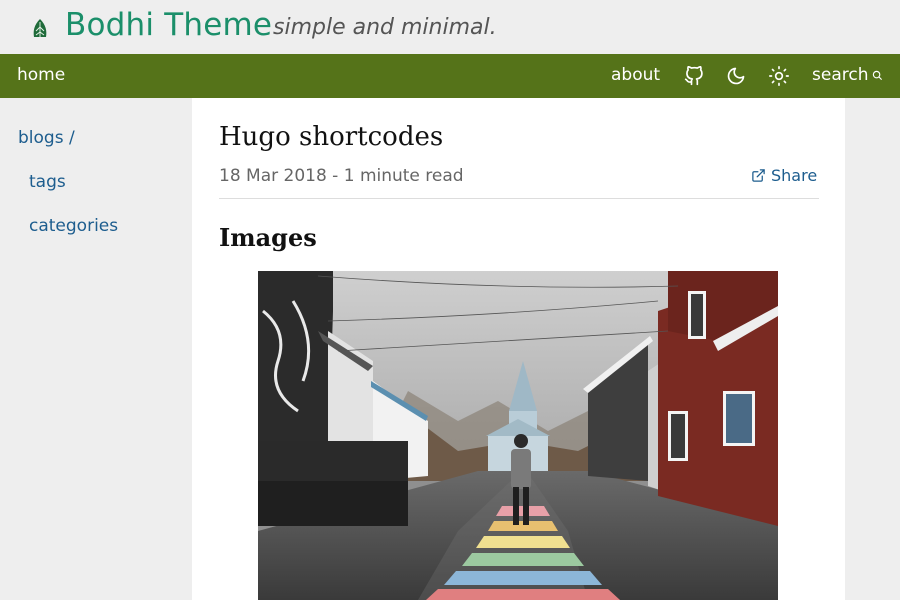  What do you see at coordinates (794, 175) in the screenshot?
I see `share-label: Share` at bounding box center [794, 175].